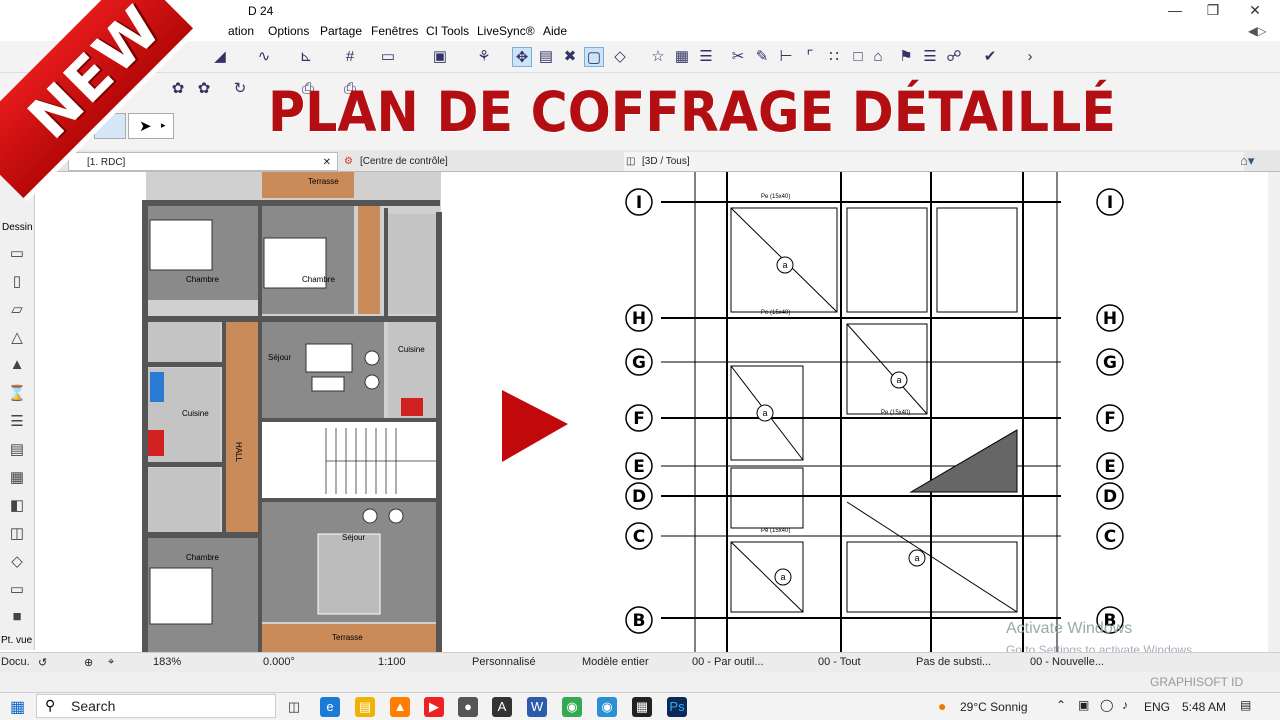 This screenshot has height=720, width=1280. I want to click on roof-tool-icon: ▲, so click(17, 367).